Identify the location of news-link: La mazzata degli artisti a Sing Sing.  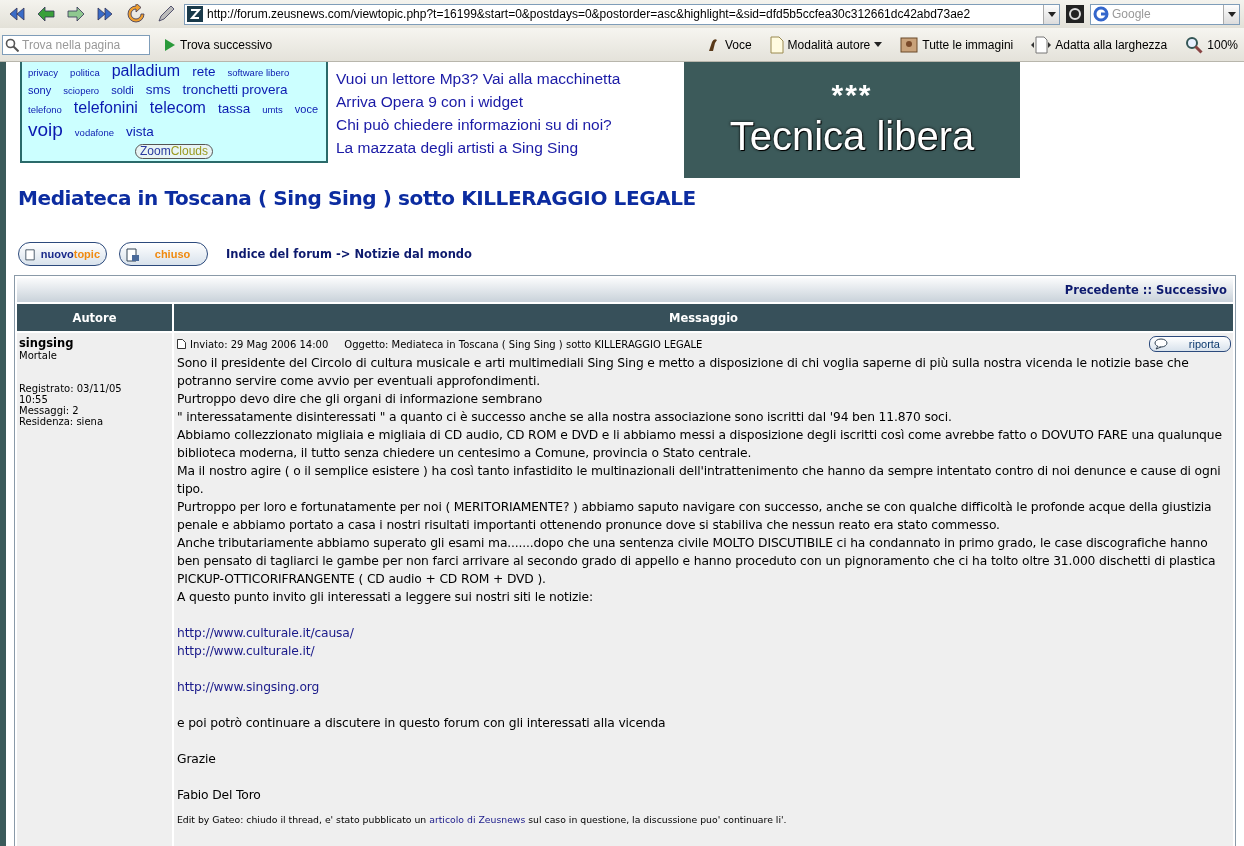
(506, 147).